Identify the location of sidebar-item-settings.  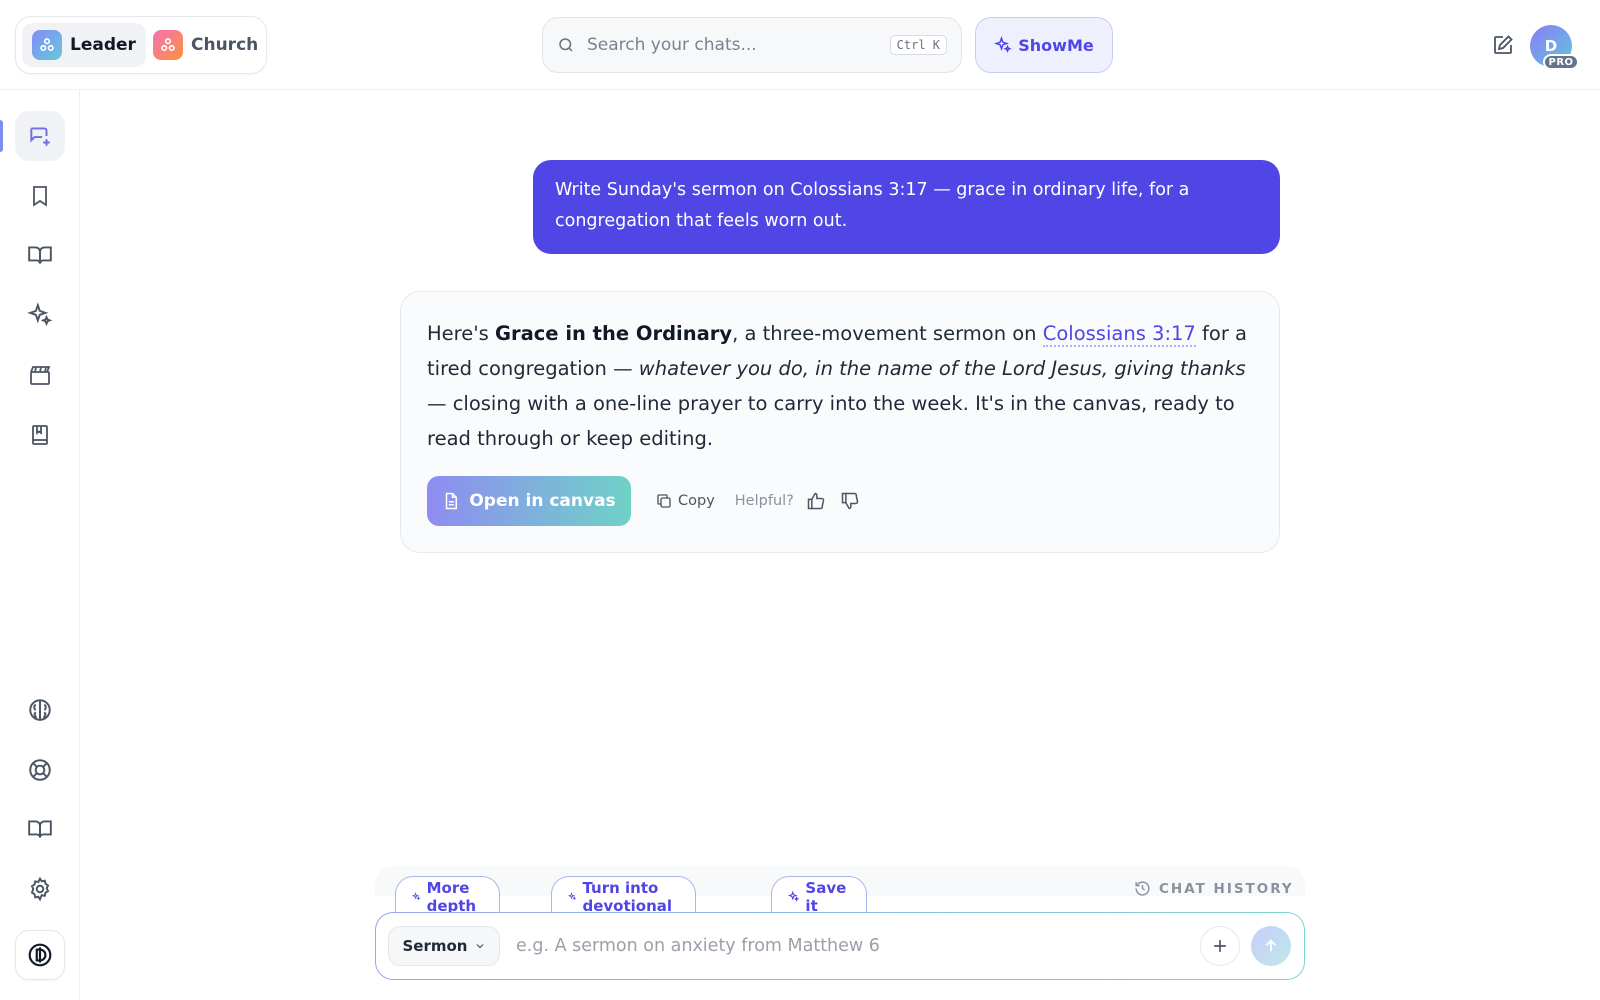
(40, 889).